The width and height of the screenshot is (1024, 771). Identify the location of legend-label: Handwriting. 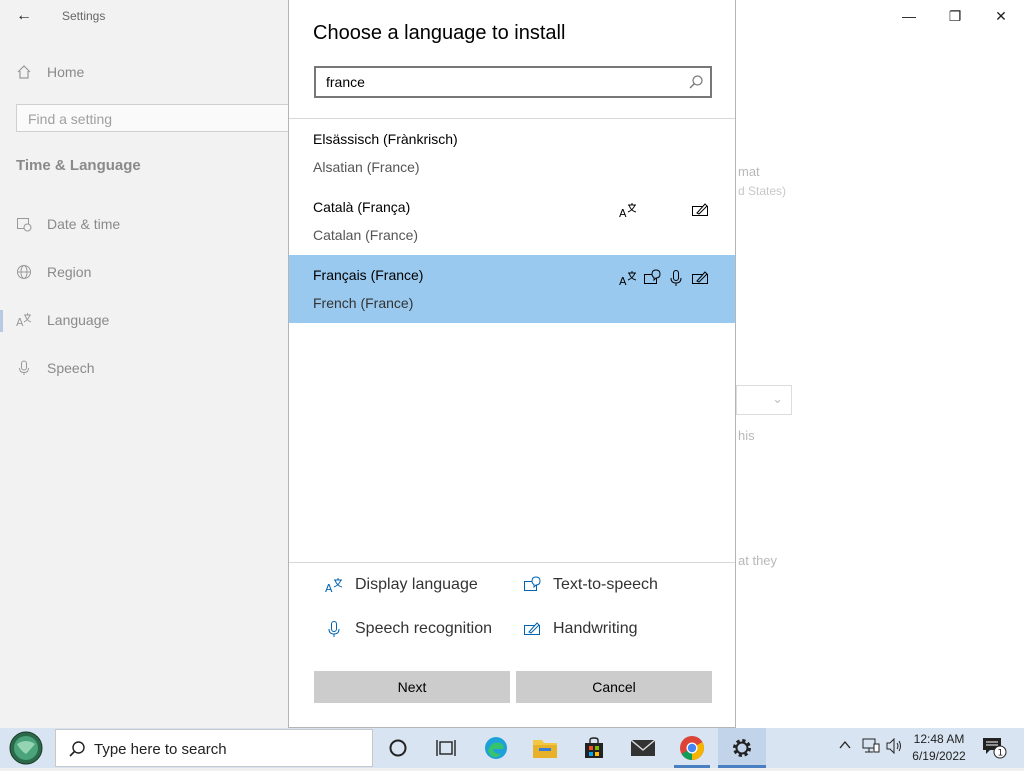
(595, 628).